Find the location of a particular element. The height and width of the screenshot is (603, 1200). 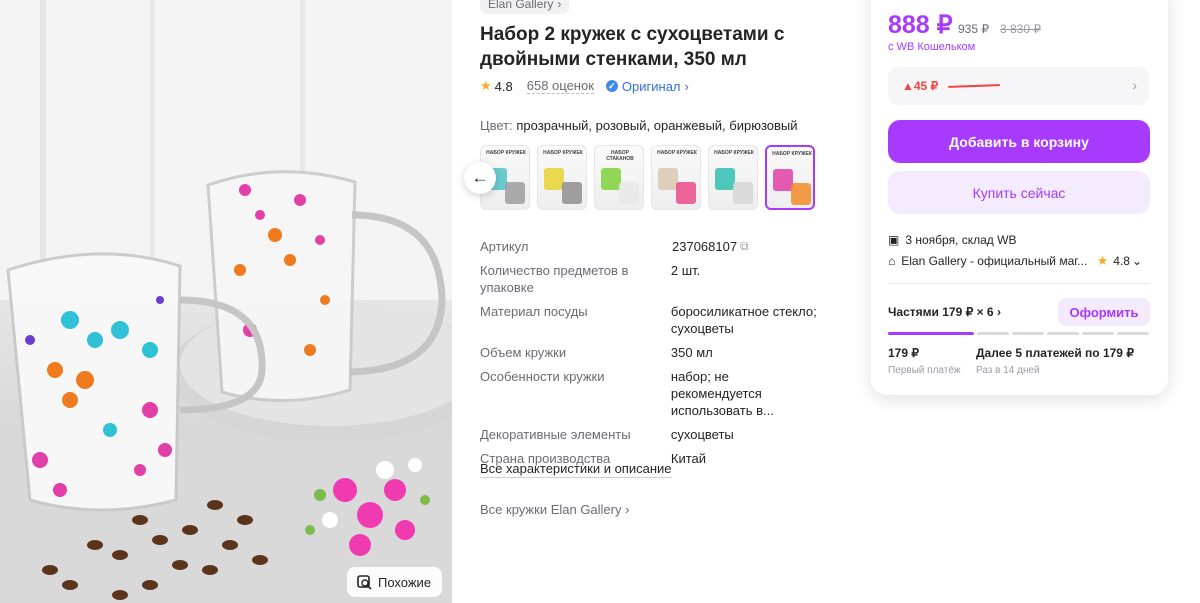

price-trend-line is located at coordinates (974, 86).